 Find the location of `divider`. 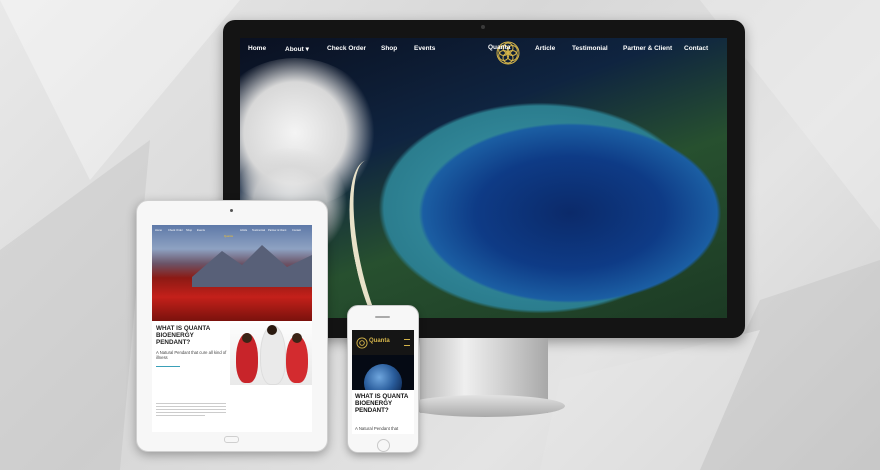

divider is located at coordinates (168, 366).